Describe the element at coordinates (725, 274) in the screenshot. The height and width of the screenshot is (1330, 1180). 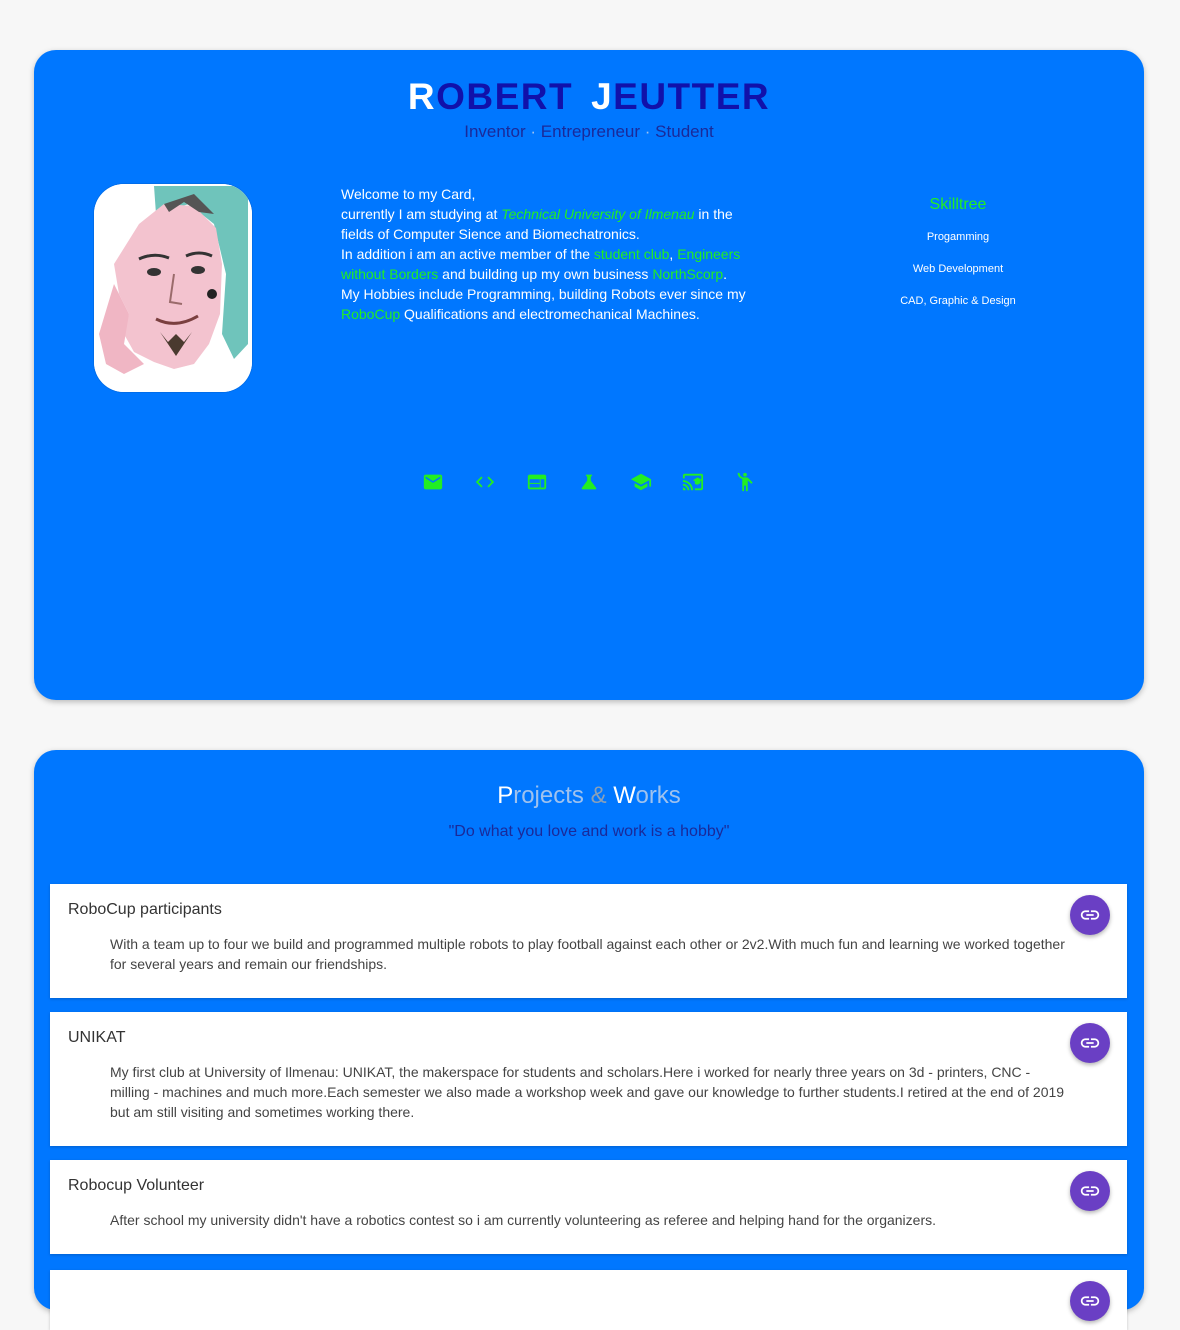
I see `intro-punct: .` at that location.